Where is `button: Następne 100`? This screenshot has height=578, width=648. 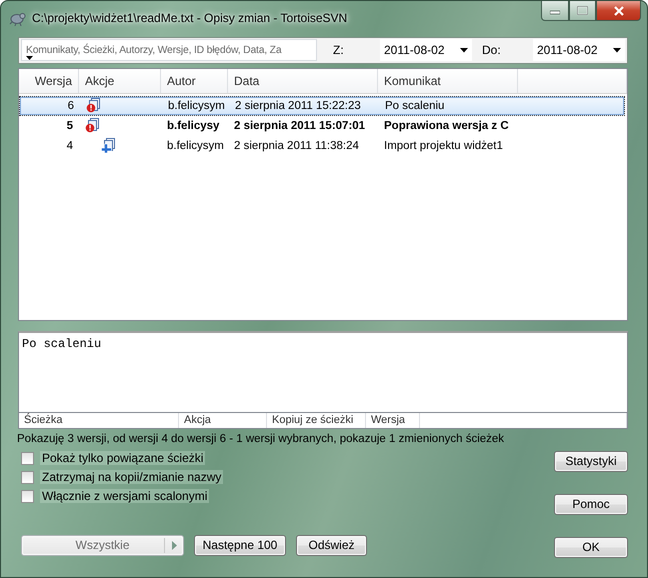
button: Następne 100 is located at coordinates (240, 545).